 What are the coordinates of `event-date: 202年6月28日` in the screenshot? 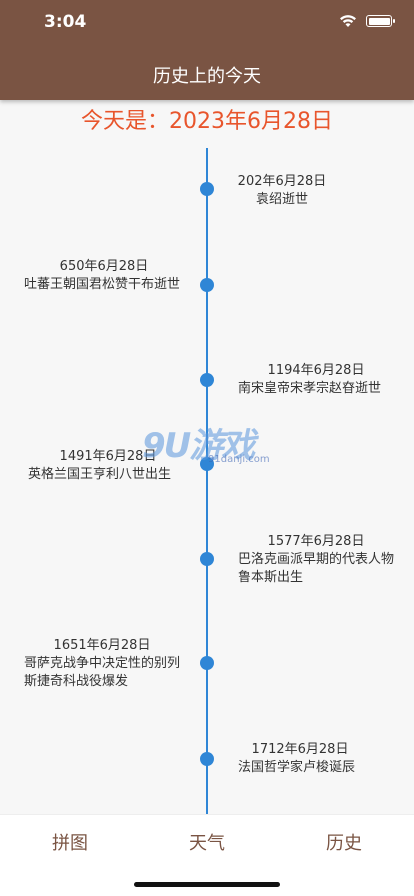 It's located at (282, 181).